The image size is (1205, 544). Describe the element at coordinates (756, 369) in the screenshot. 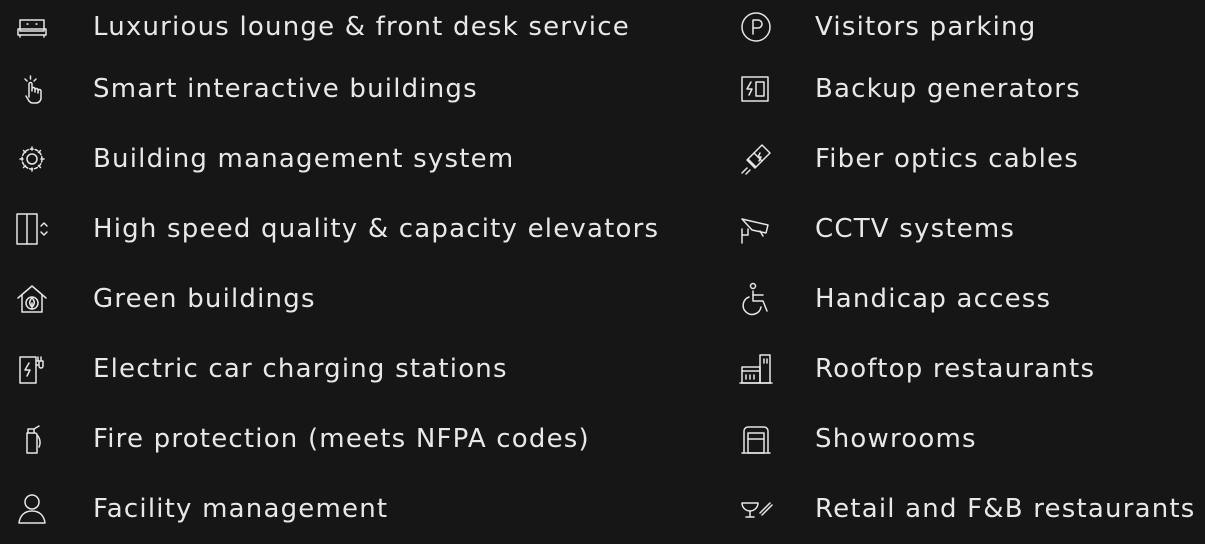

I see `rooftop-building-icon` at that location.